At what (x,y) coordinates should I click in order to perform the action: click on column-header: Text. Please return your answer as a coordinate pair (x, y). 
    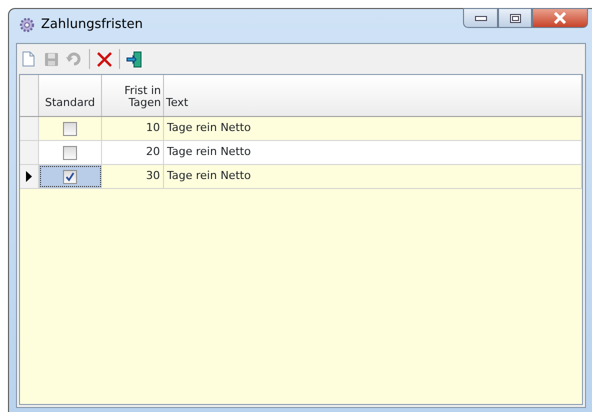
    Looking at the image, I should click on (177, 103).